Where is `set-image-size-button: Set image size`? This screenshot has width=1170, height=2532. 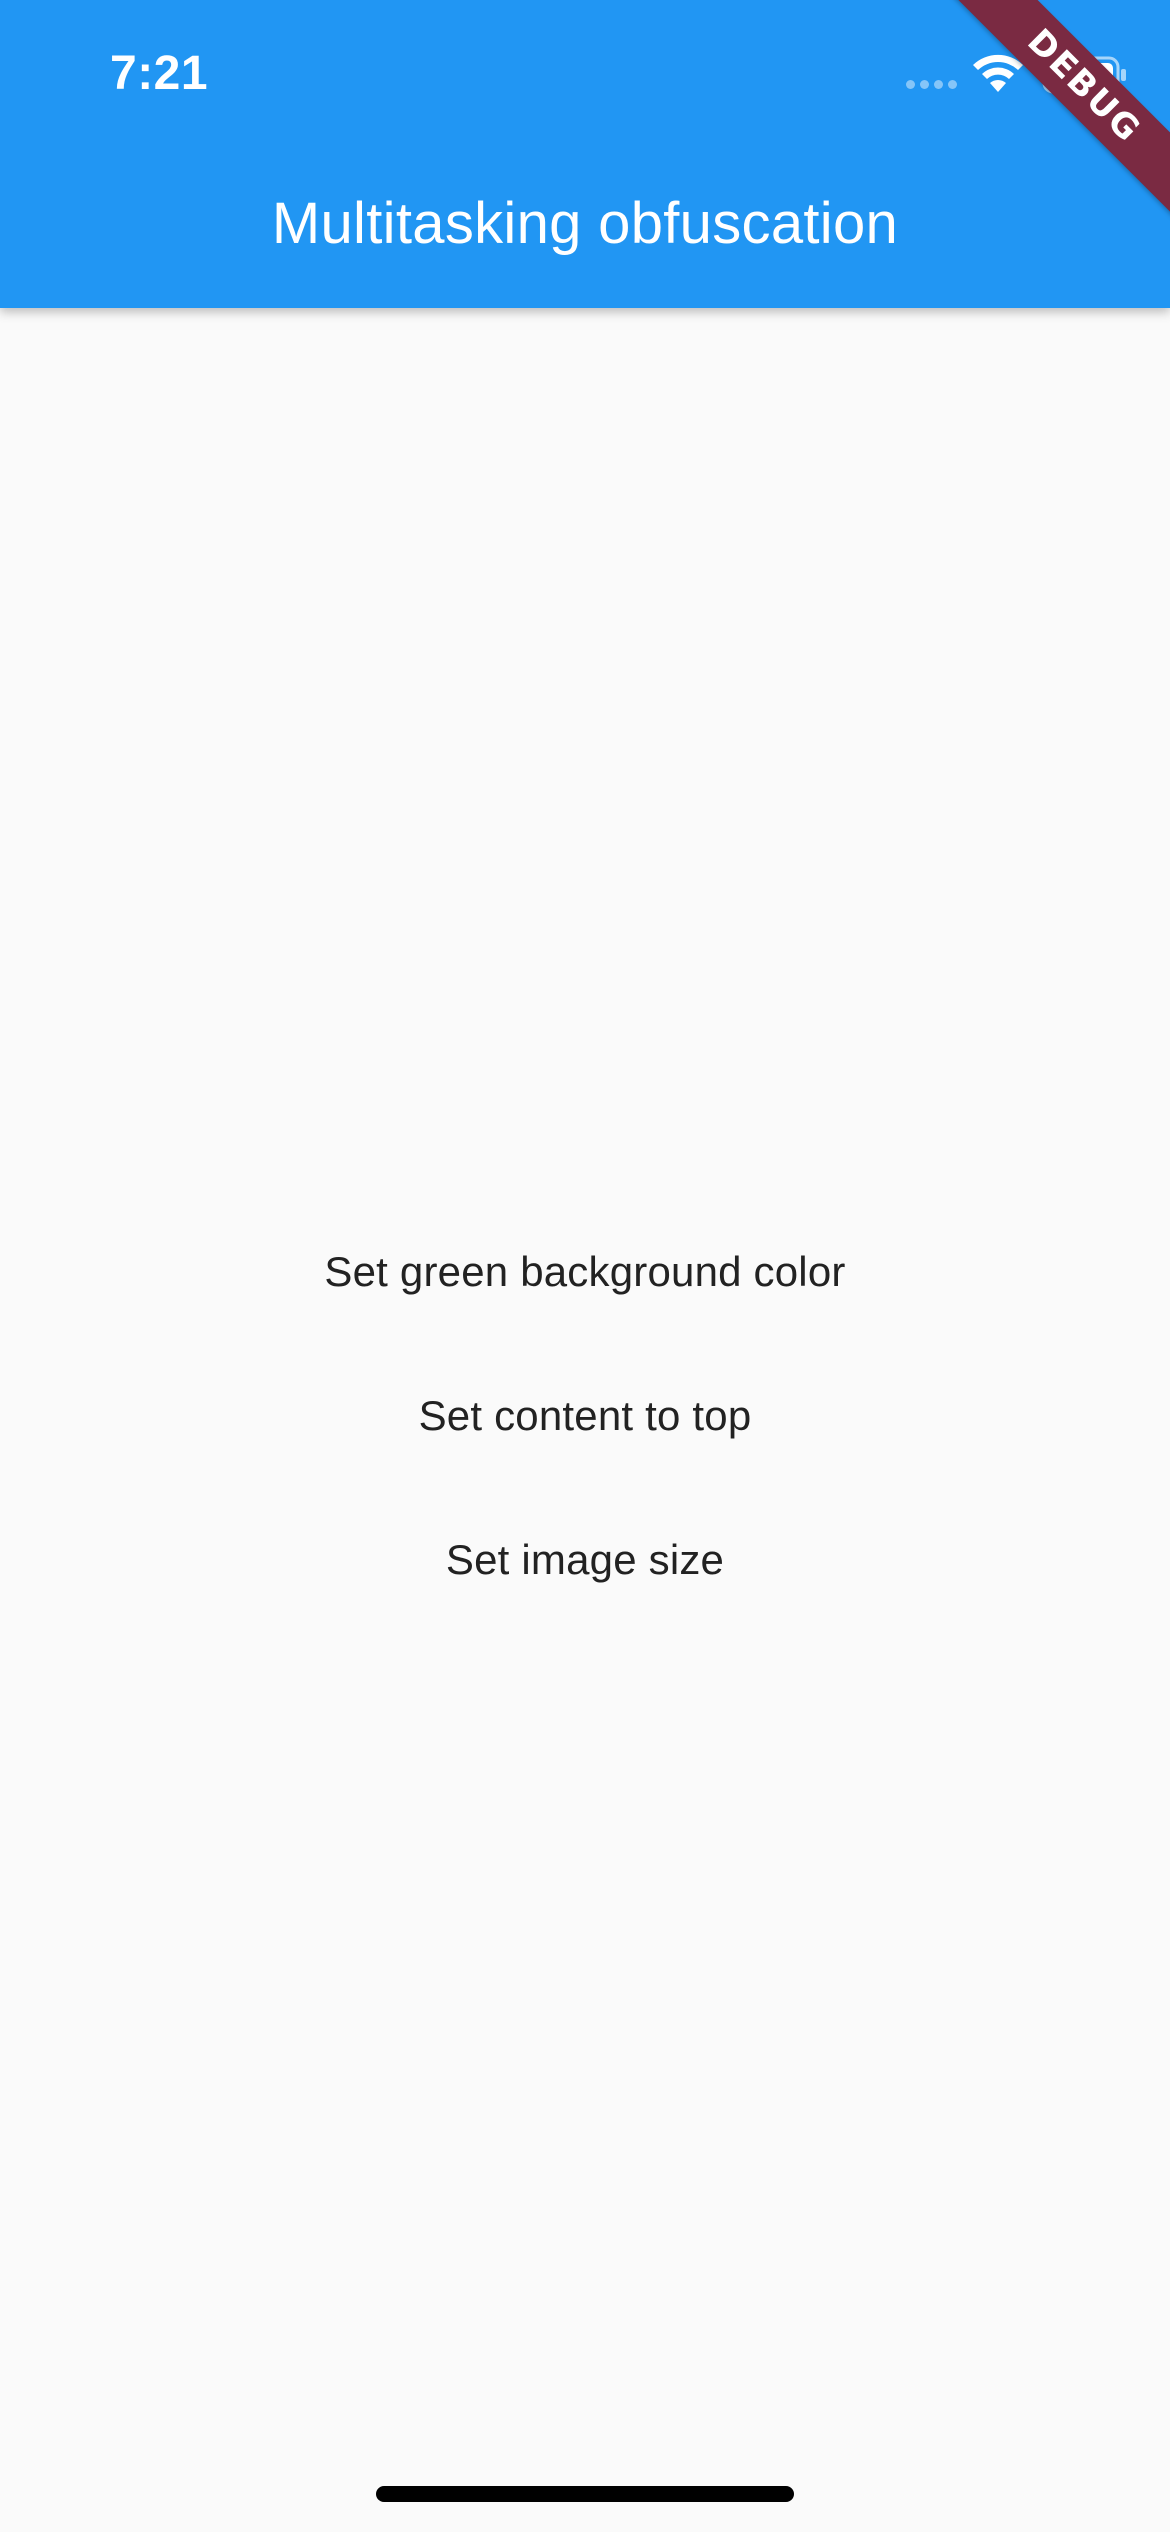
set-image-size-button: Set image size is located at coordinates (585, 1560).